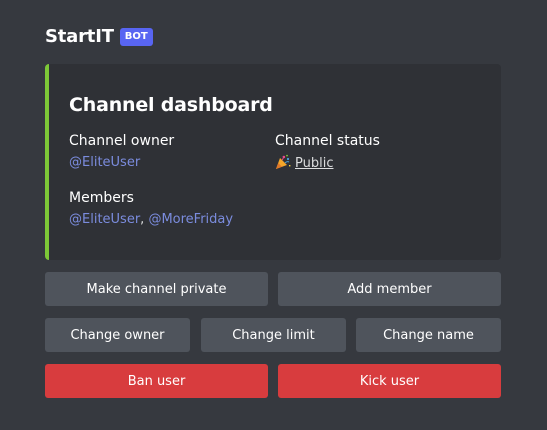  Describe the element at coordinates (389, 381) in the screenshot. I see `kick-user-button: Kick user` at that location.